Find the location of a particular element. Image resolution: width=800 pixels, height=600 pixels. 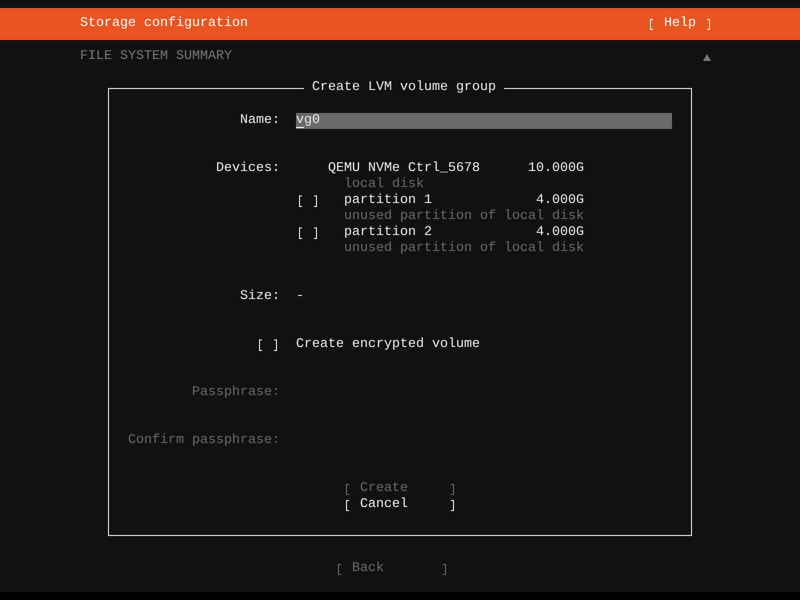

field-label: Confirm passphrase: is located at coordinates (204, 441).